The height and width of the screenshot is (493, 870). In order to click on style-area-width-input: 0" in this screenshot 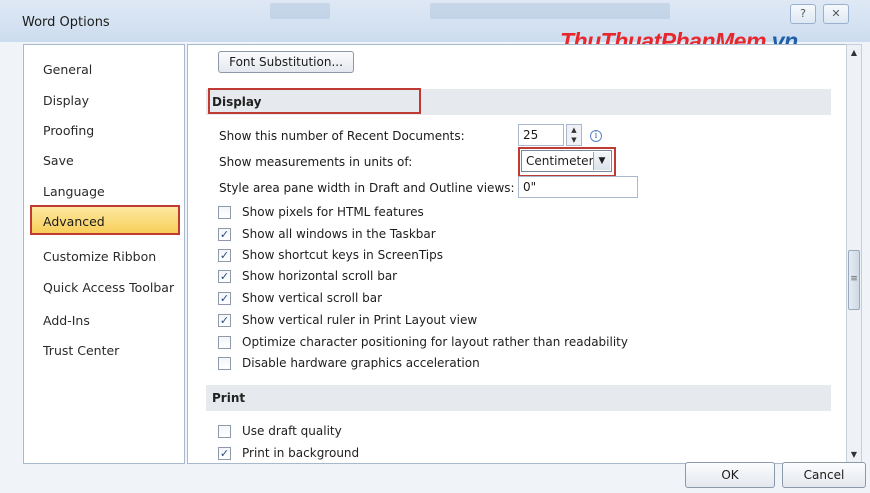, I will do `click(578, 187)`.